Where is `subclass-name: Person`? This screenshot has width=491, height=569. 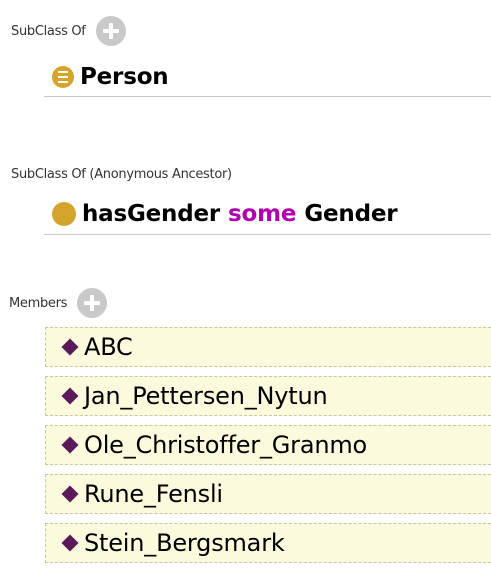
subclass-name: Person is located at coordinates (124, 77).